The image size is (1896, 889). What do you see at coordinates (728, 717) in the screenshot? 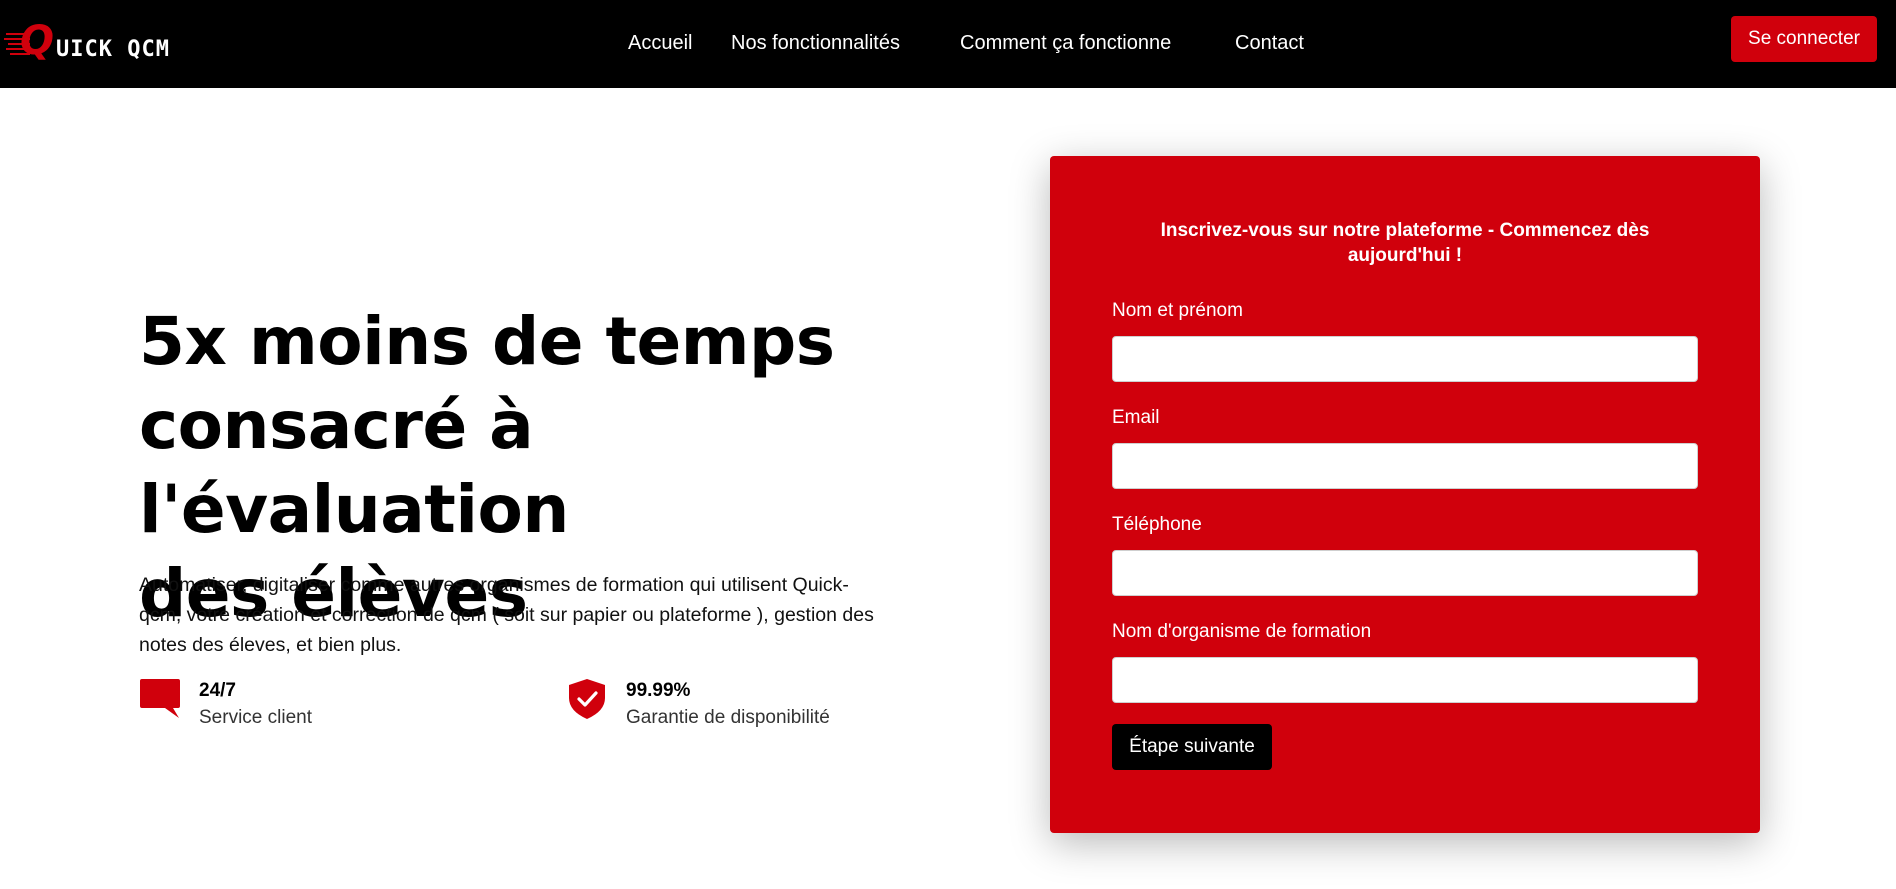
I see `feature-availability-label: Garantie de disponibilité` at bounding box center [728, 717].